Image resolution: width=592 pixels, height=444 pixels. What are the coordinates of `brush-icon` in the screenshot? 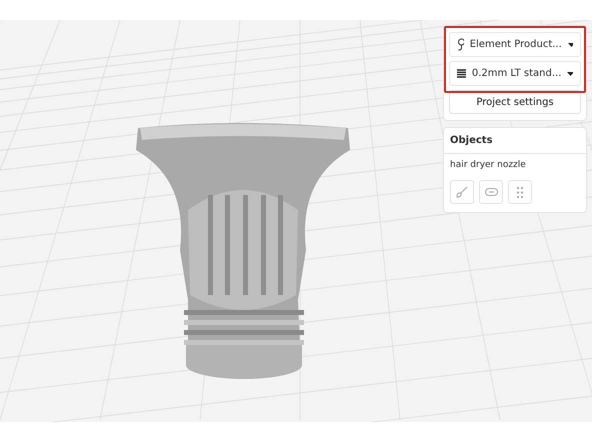 It's located at (462, 192).